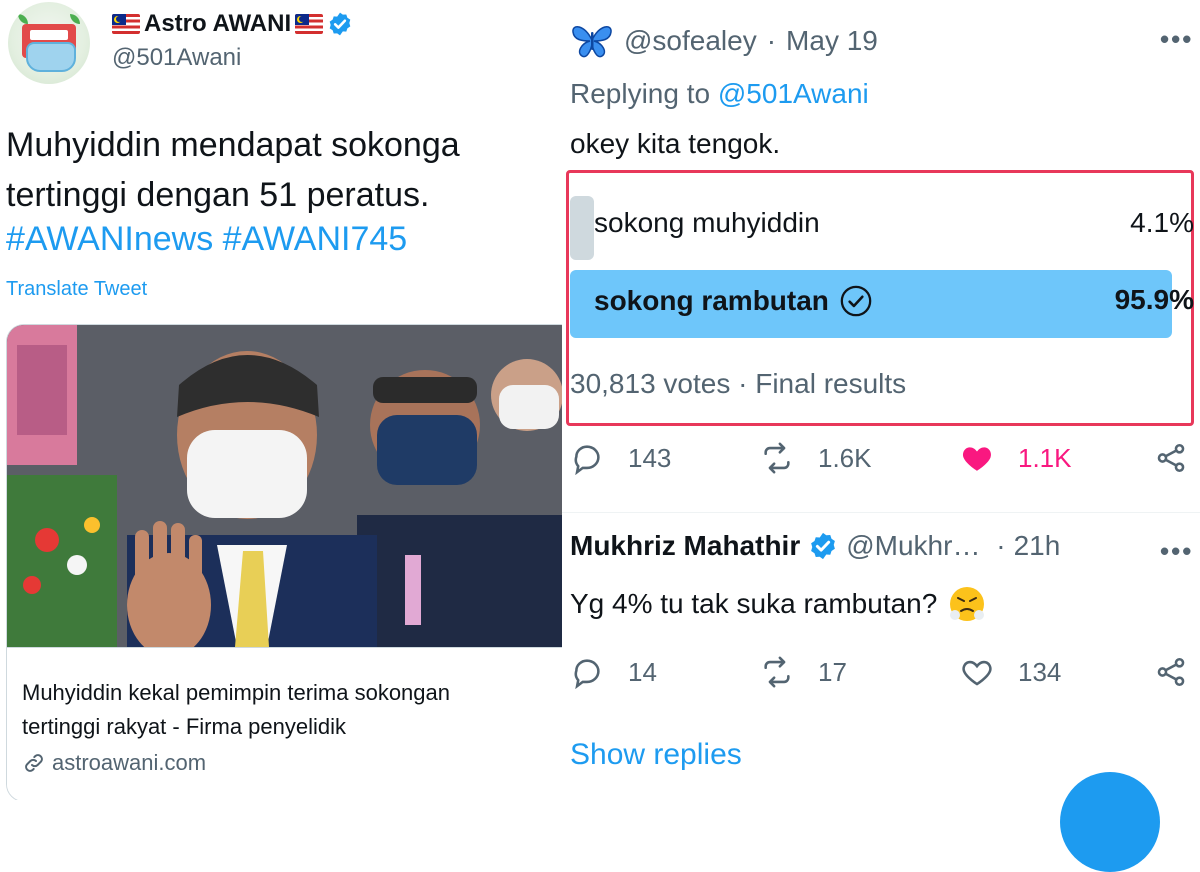 The width and height of the screenshot is (1200, 872). What do you see at coordinates (640, 93) in the screenshot?
I see `replying-prefix: Replying to` at bounding box center [640, 93].